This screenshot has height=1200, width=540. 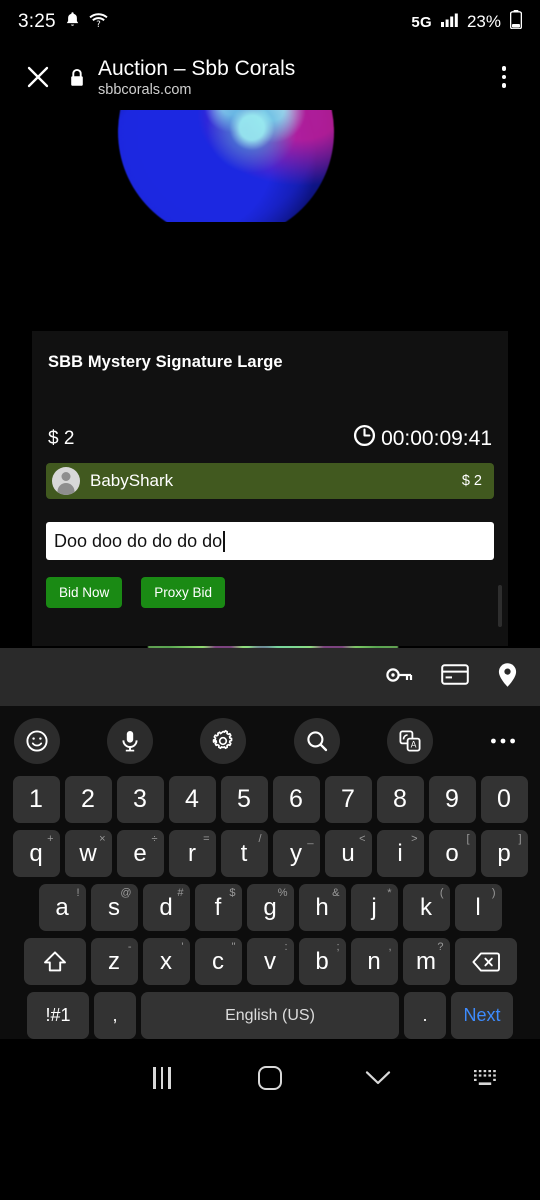 I want to click on key-0: 0, so click(x=504, y=799).